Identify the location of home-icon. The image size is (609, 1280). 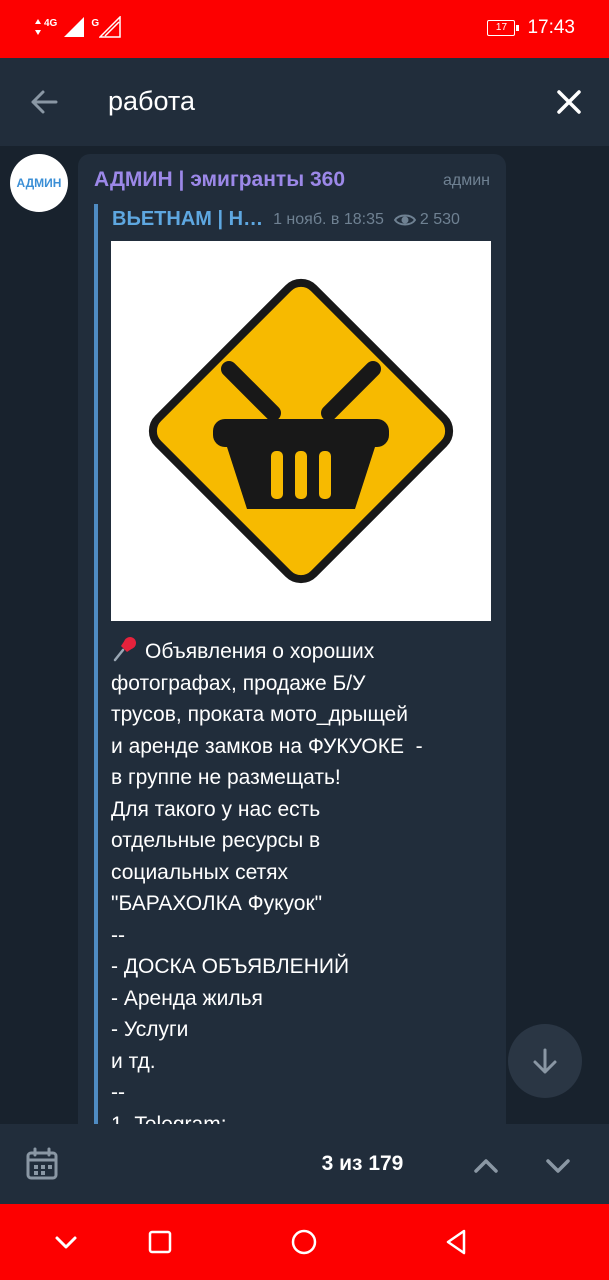
(304, 1242).